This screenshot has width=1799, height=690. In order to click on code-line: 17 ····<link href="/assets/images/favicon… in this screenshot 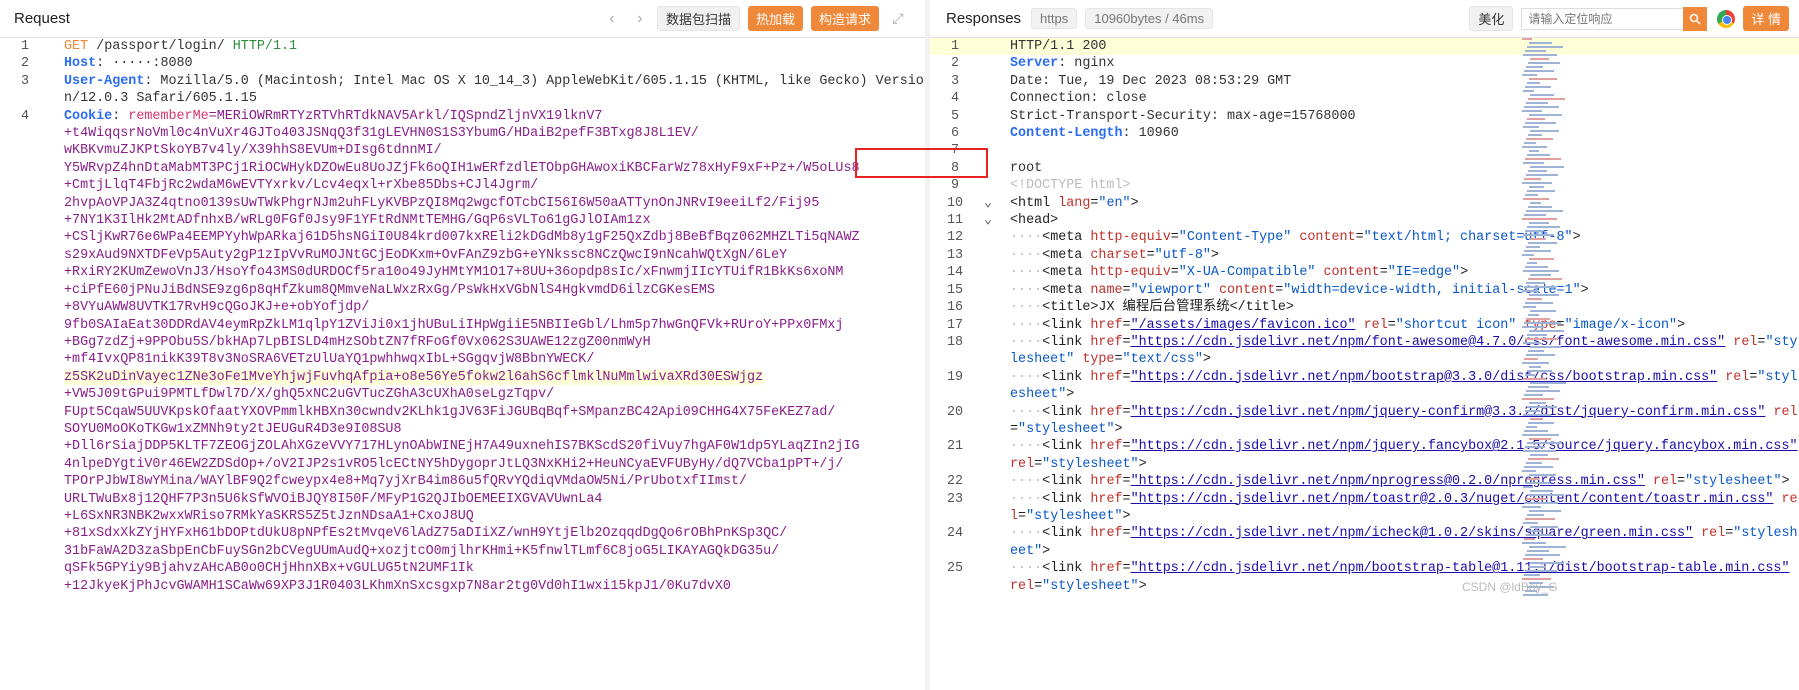, I will do `click(1364, 325)`.